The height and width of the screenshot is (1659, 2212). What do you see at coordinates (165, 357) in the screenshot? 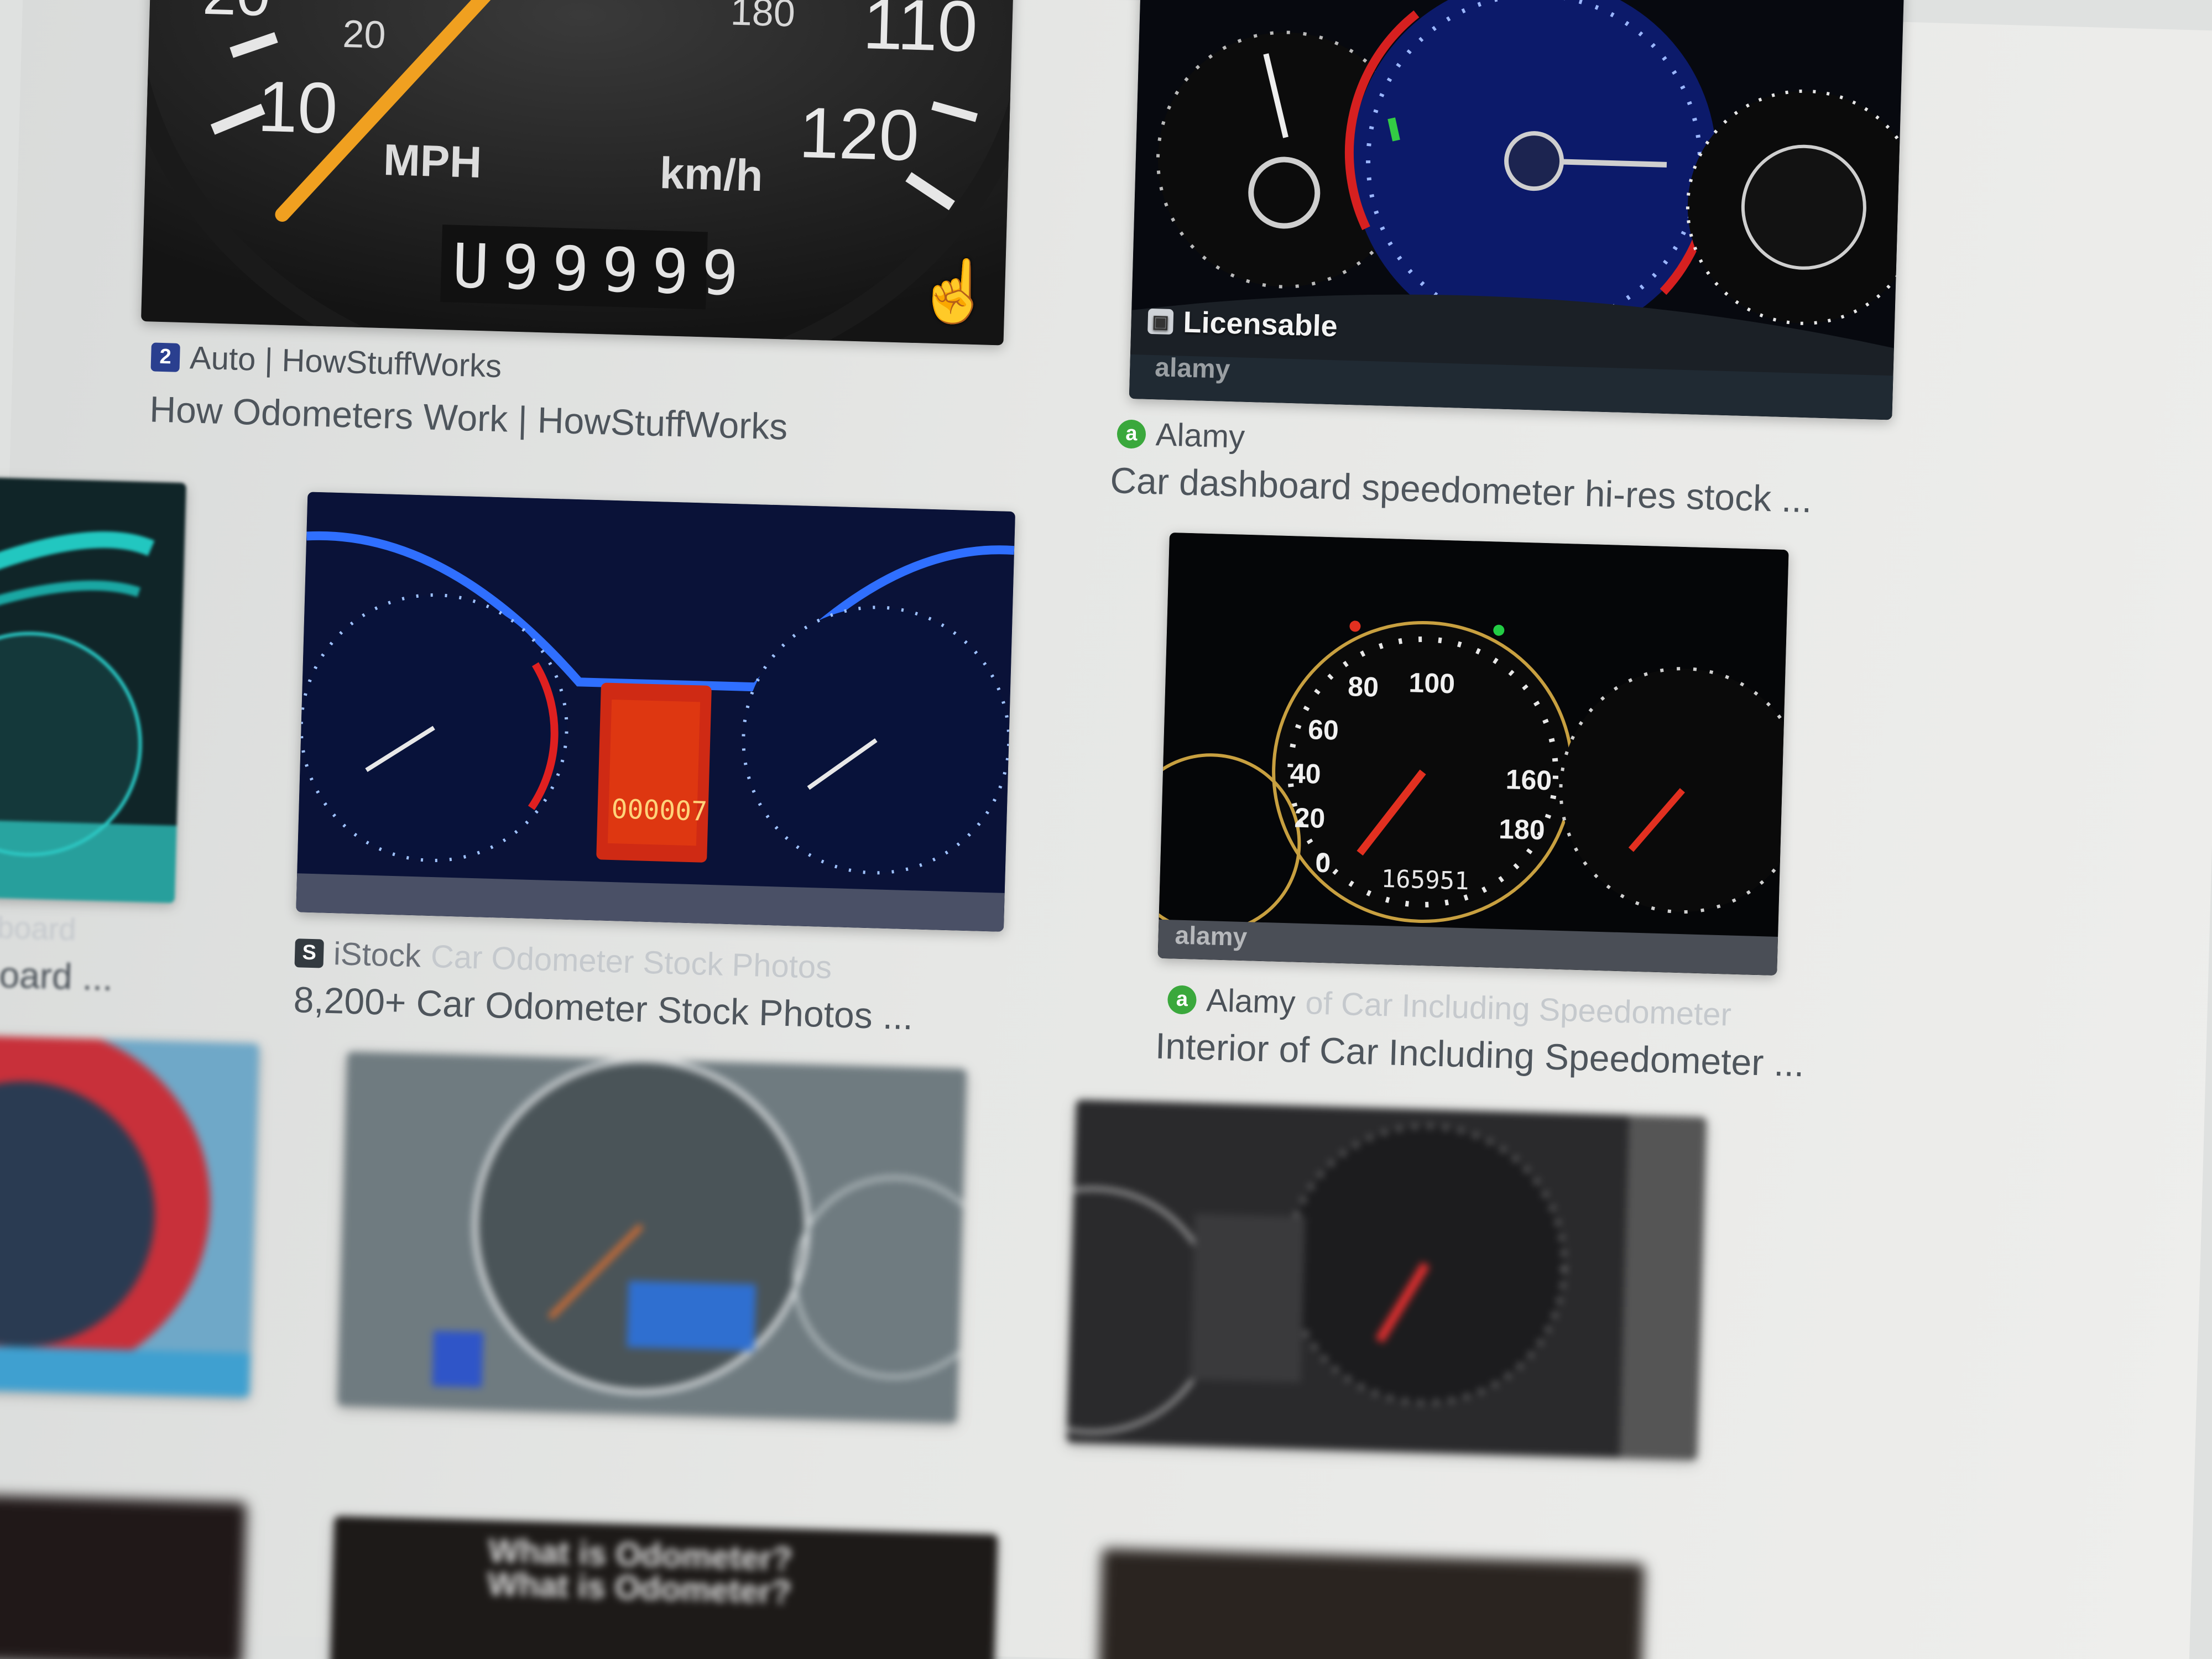
I see `howstuffworks-logo-icon: 2` at bounding box center [165, 357].